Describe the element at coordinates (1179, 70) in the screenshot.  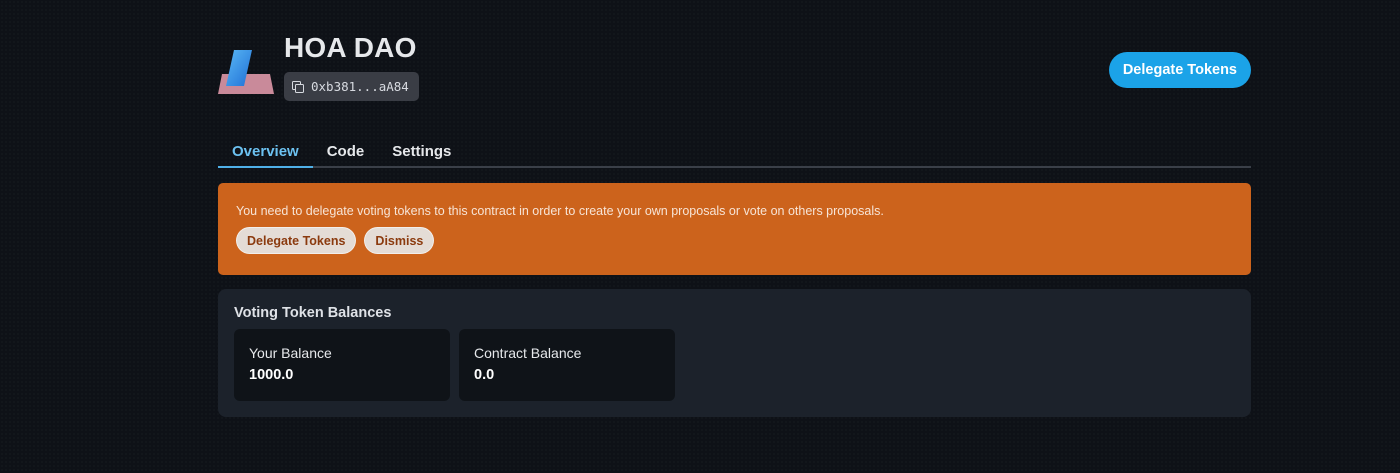
I see `delegate-tokens-button: Delegate Tokens` at that location.